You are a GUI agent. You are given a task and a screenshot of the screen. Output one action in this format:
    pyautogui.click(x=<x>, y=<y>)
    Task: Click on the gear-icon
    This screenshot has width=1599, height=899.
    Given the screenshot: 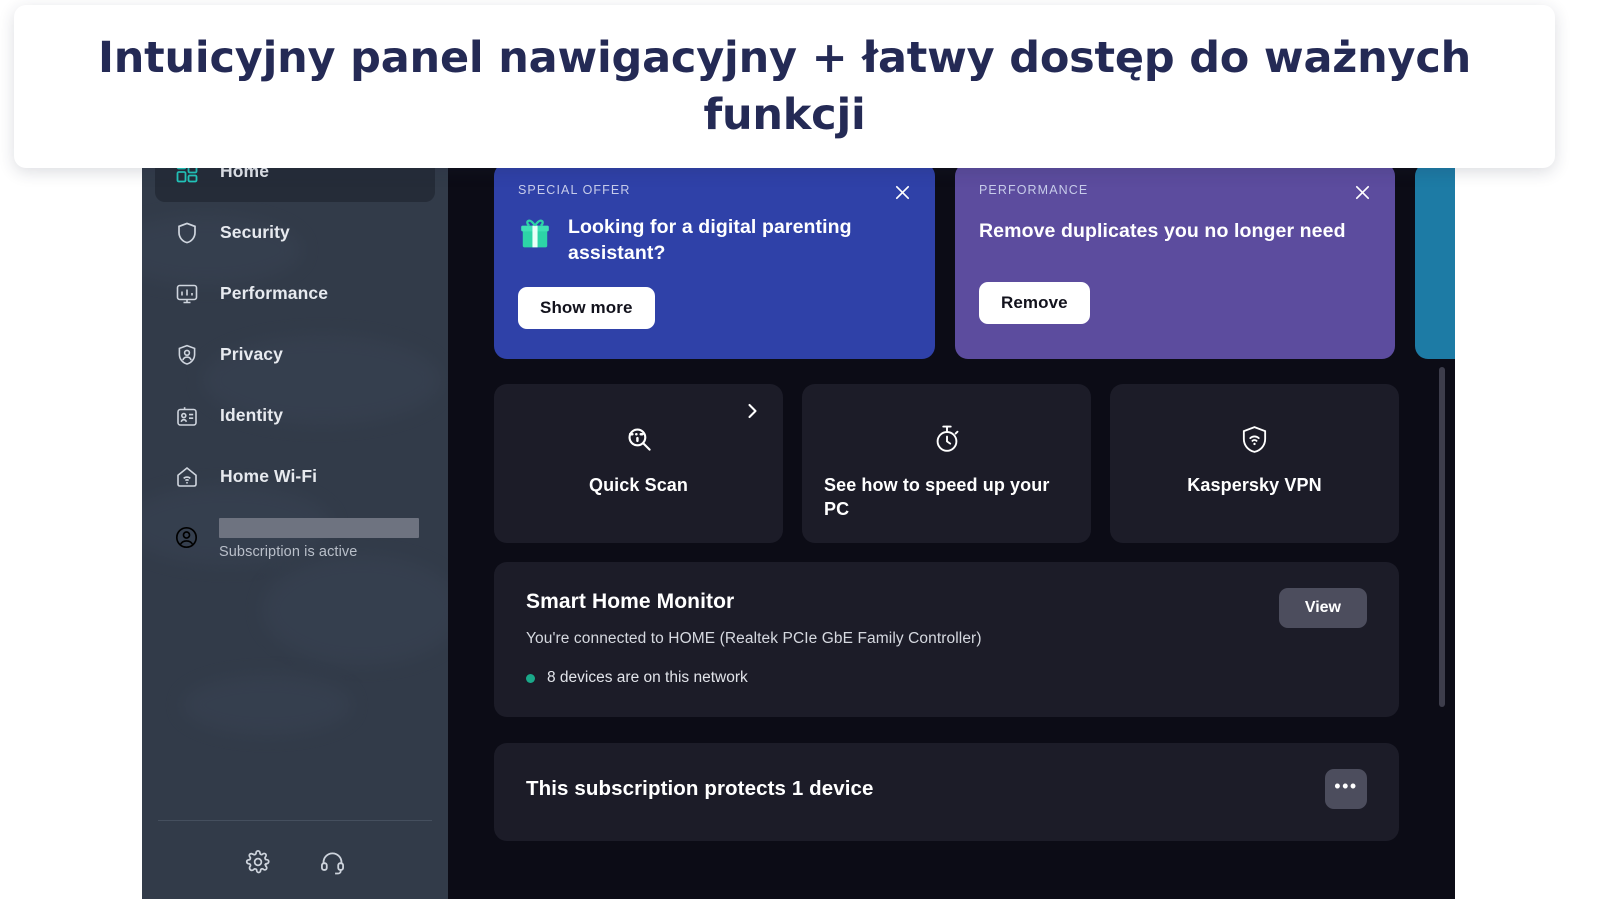 What is the action you would take?
    pyautogui.click(x=258, y=862)
    